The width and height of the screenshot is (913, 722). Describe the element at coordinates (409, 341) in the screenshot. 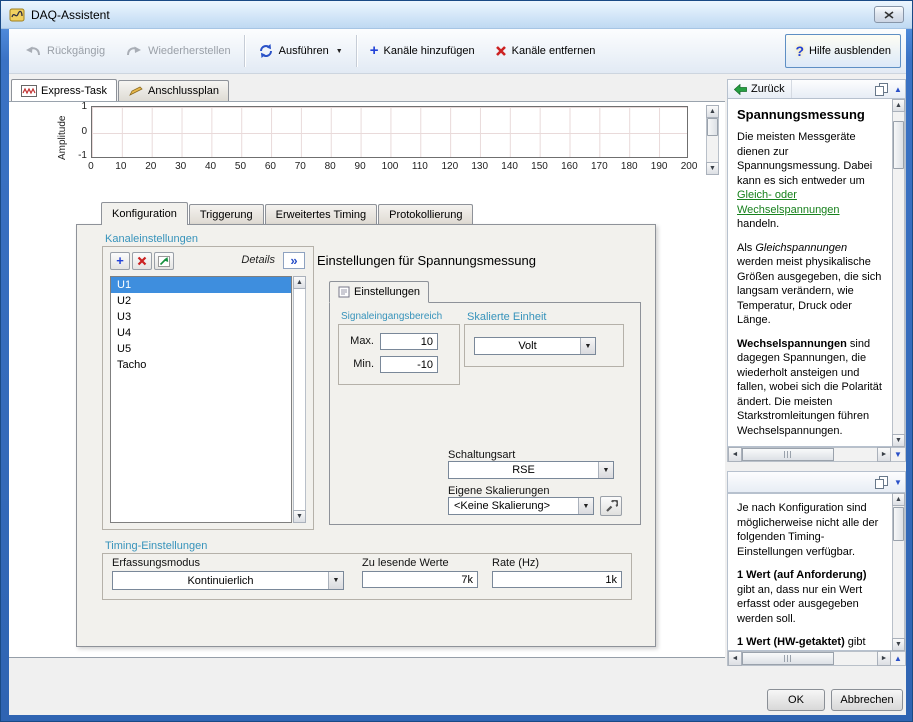

I see `max-input` at that location.